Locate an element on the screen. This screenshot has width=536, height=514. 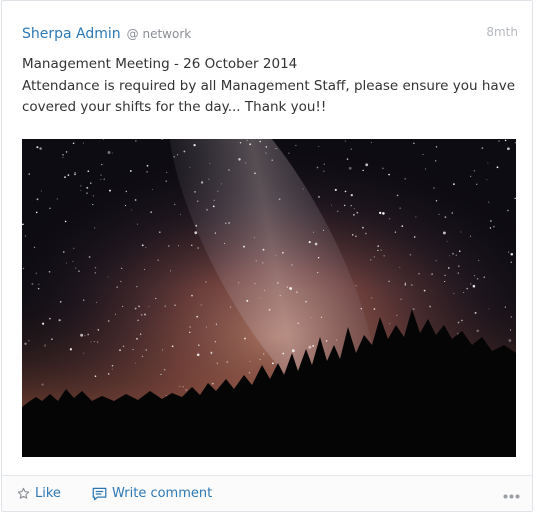
comment-icon is located at coordinates (99, 494).